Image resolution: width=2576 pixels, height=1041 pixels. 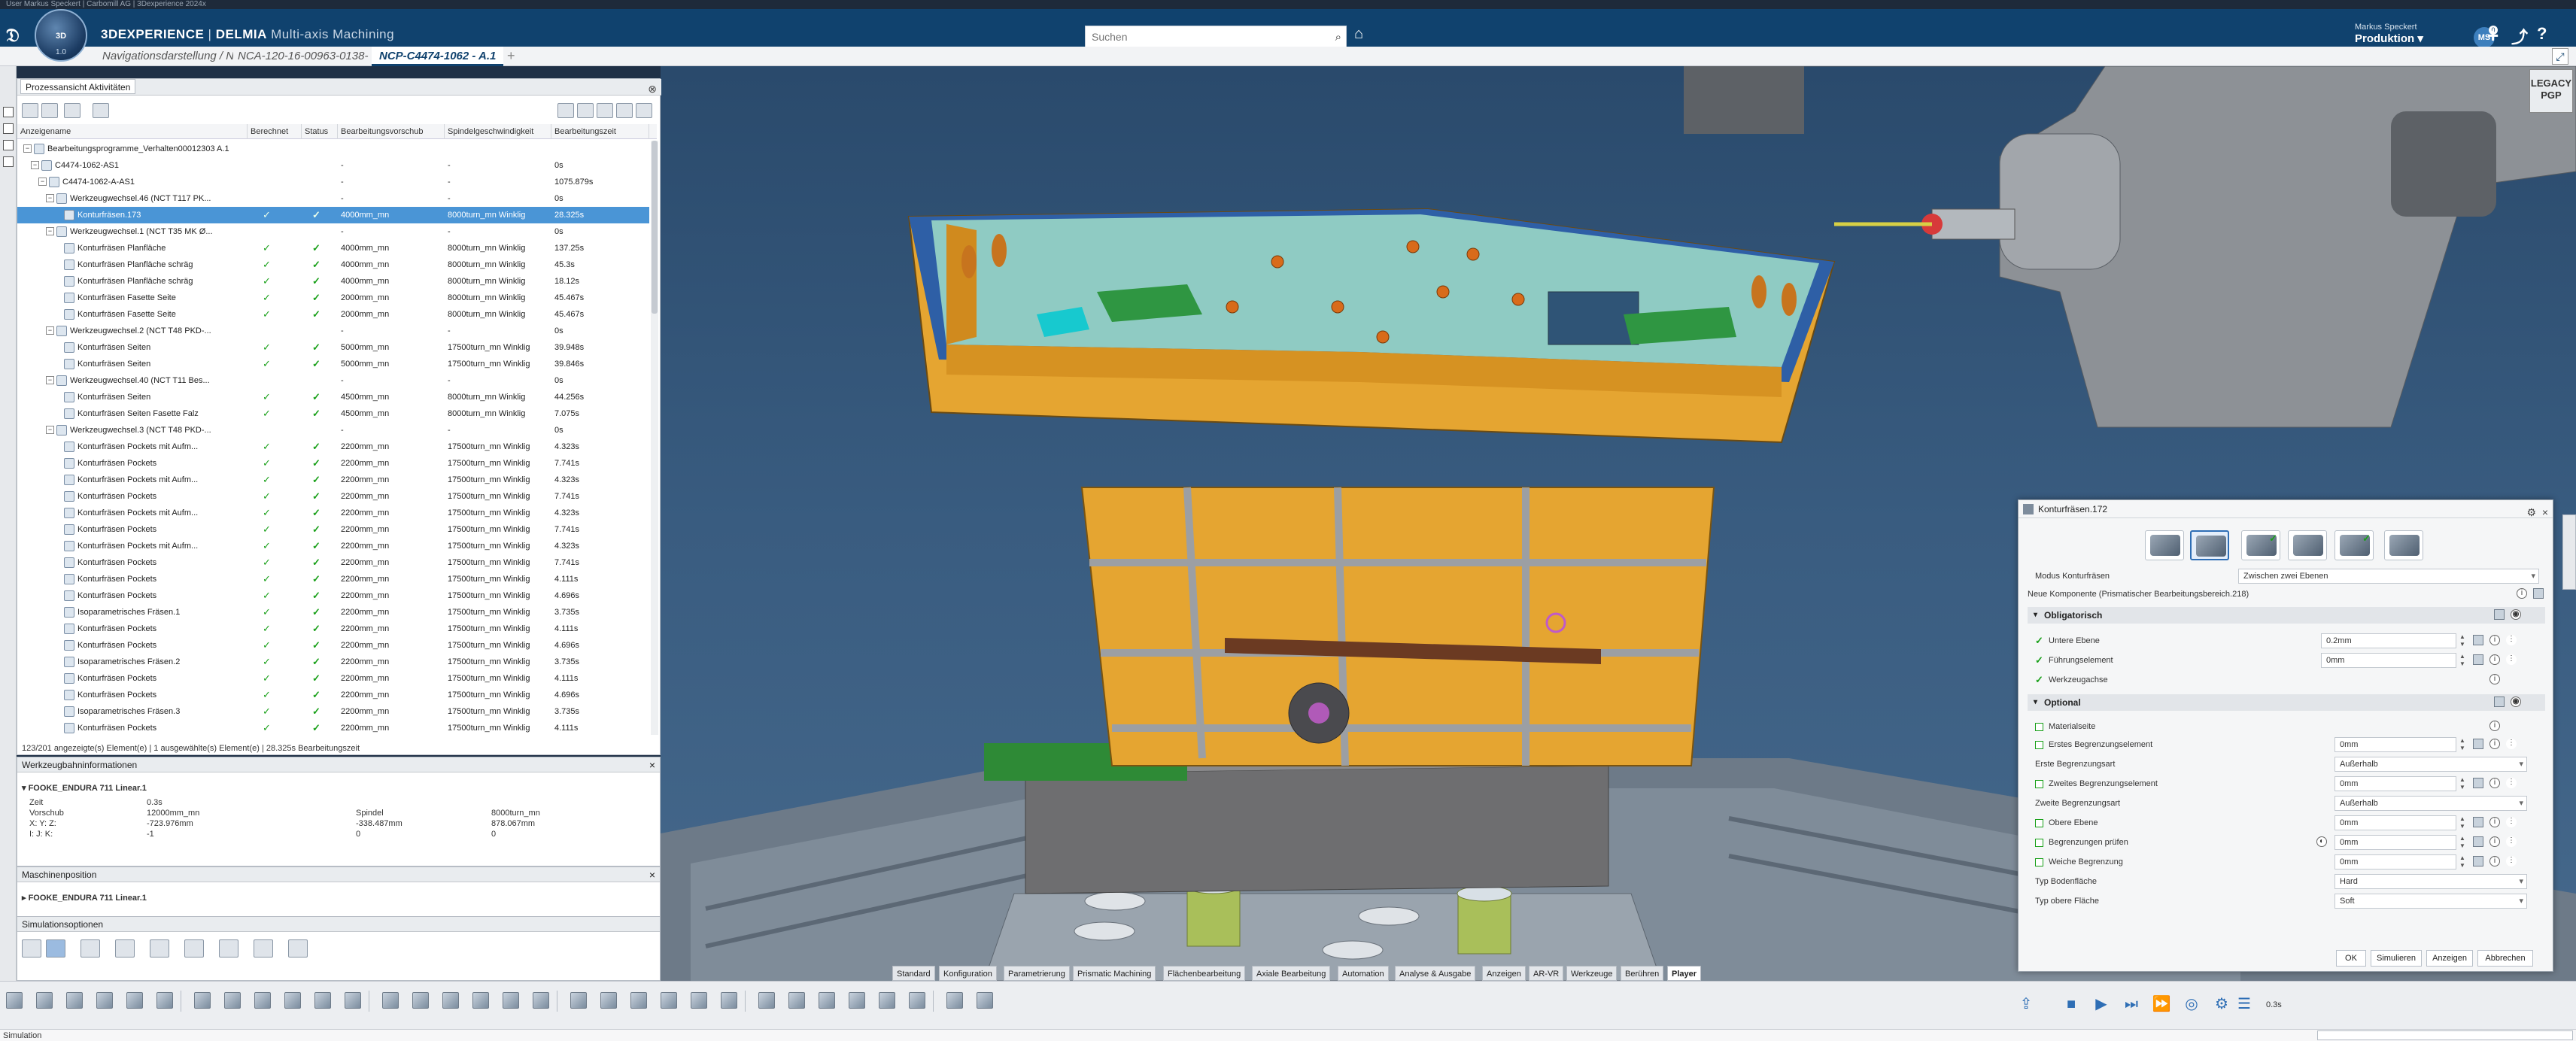 What do you see at coordinates (1114, 973) in the screenshot?
I see `wb-tab-prismatic: Prismatic Machining` at bounding box center [1114, 973].